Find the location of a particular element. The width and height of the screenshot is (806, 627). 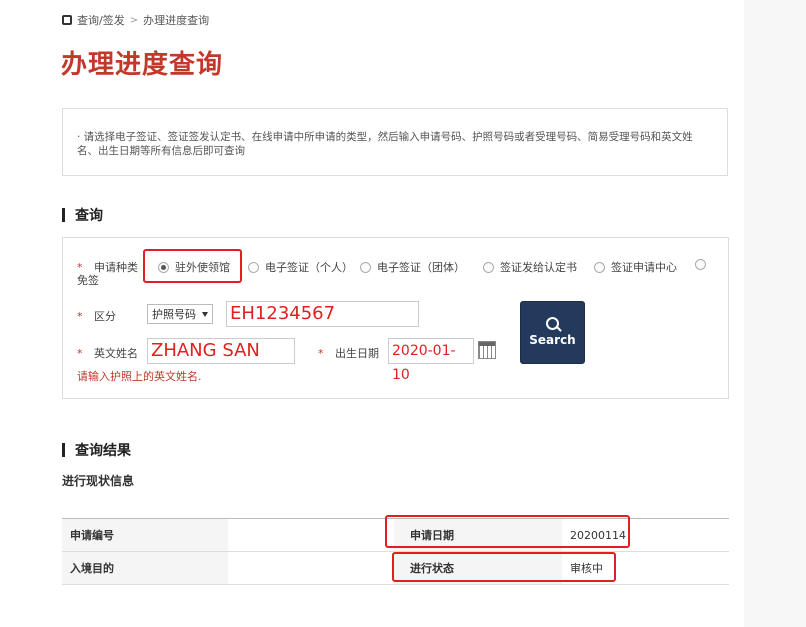

division-select: 护照号码 is located at coordinates (180, 314).